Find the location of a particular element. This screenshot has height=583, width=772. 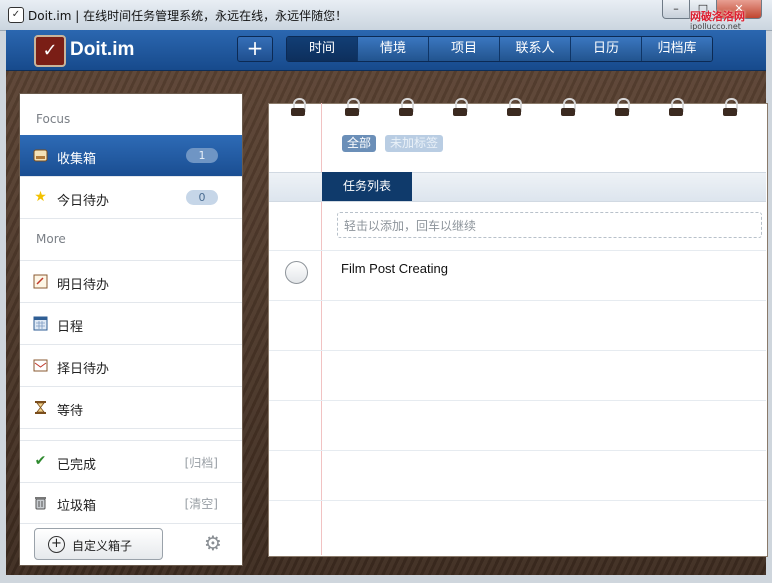

app-icon: ✓ is located at coordinates (16, 15).